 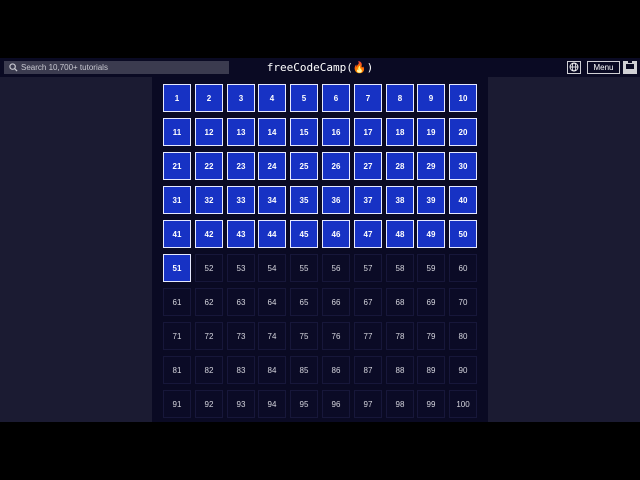 I want to click on grid-cell: 70, so click(x=463, y=302).